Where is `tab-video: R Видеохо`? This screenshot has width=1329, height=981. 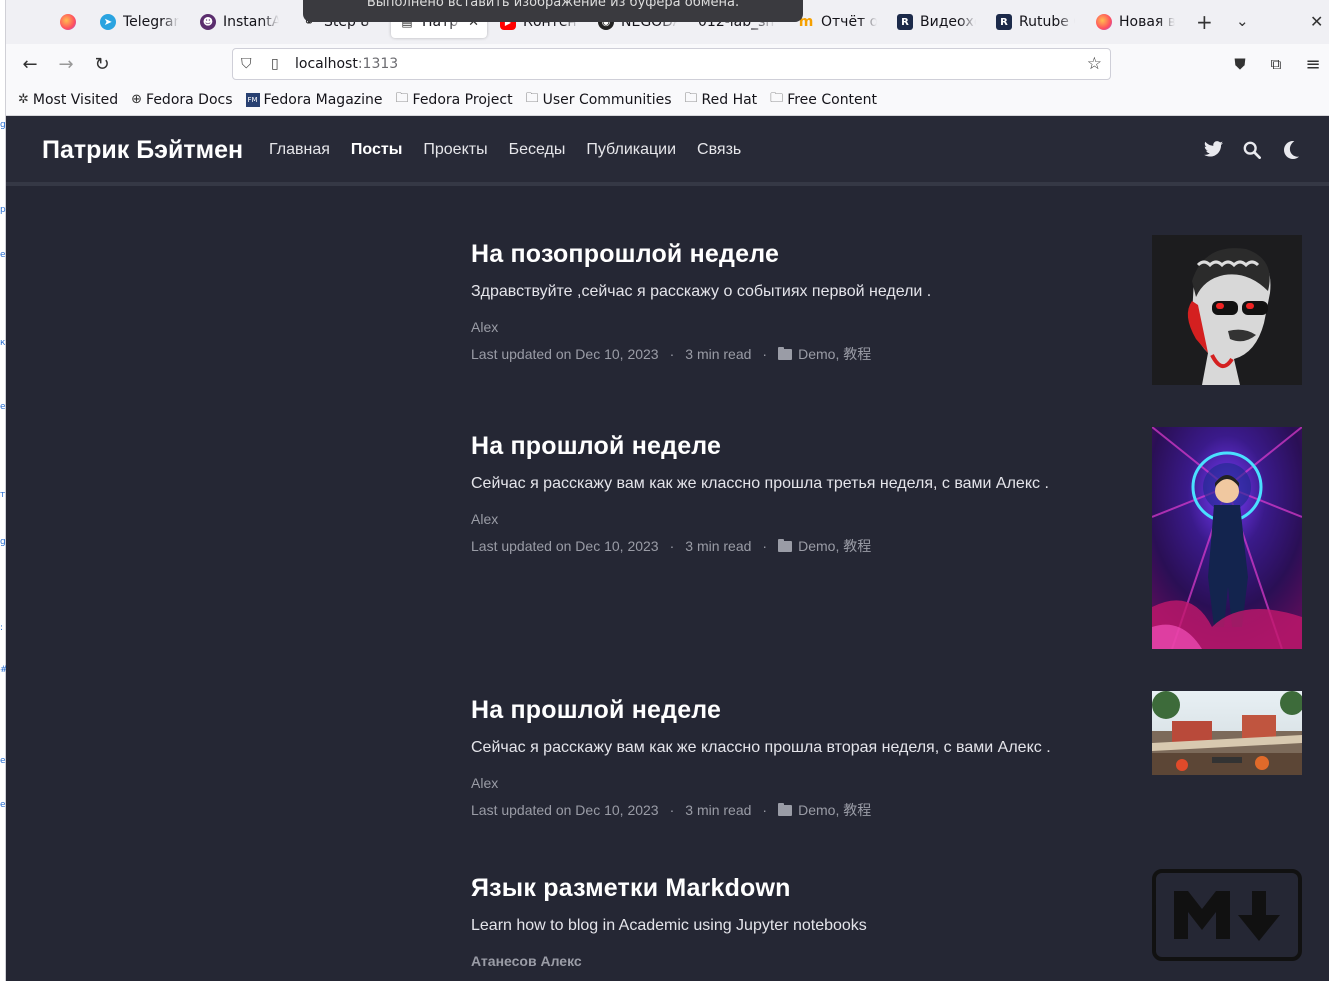 tab-video: R Видеохо is located at coordinates (937, 22).